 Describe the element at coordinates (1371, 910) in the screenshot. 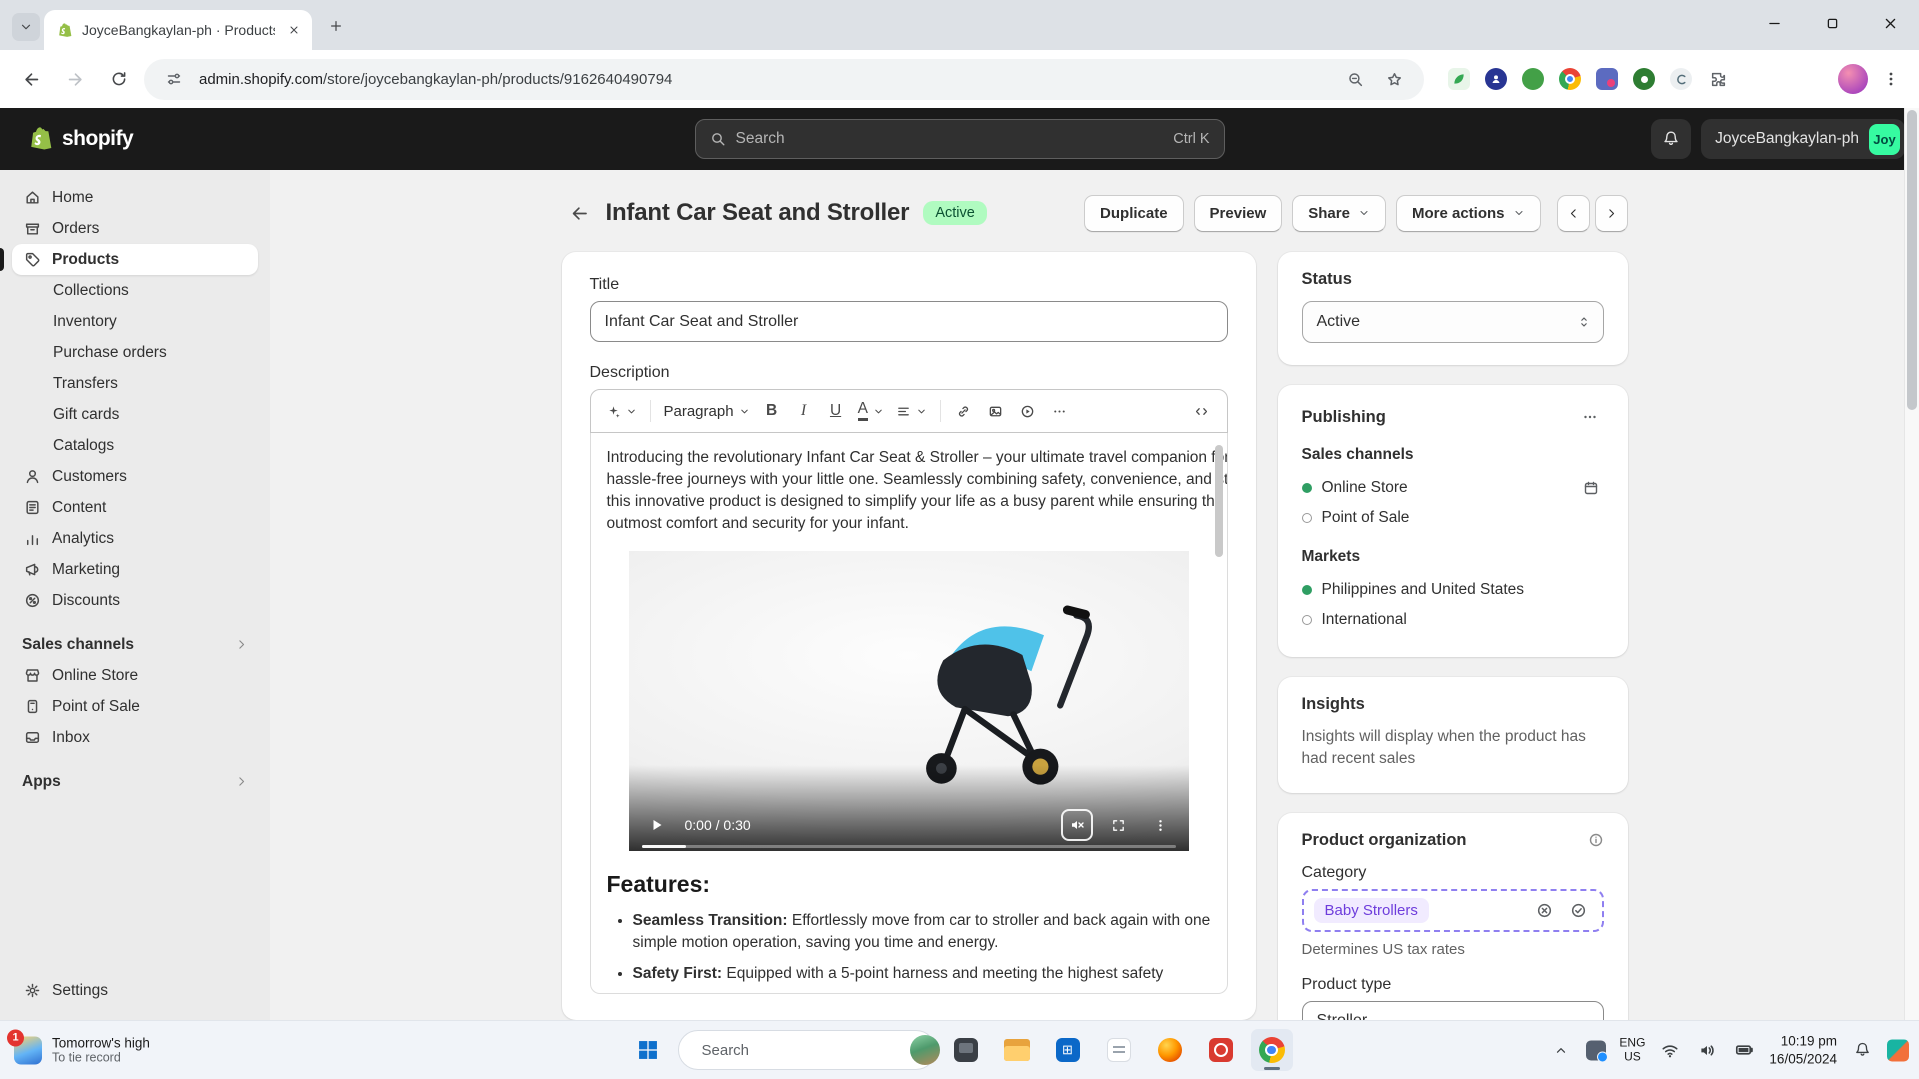

I see `category-tag: Baby Strollers` at that location.